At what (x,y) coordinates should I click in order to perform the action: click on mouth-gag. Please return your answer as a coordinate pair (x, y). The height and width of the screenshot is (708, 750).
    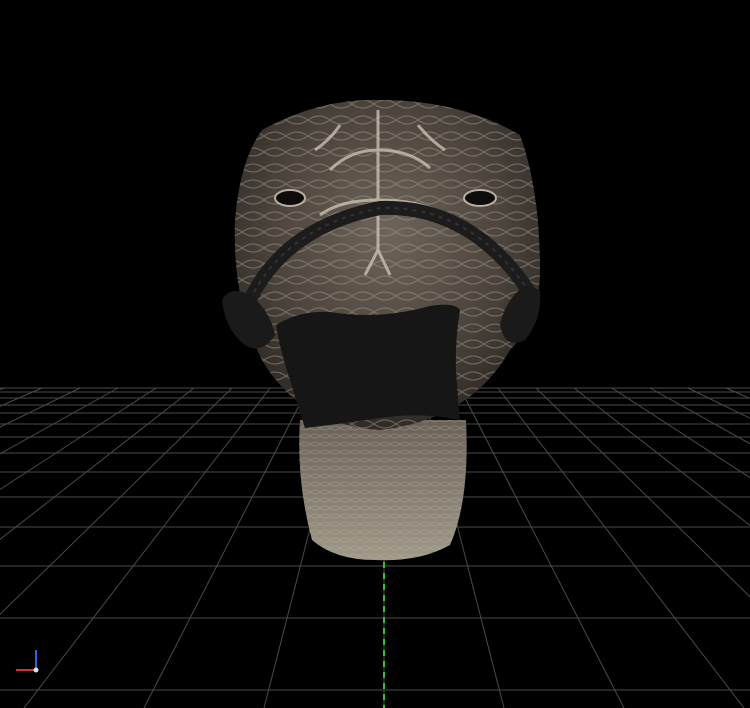
    Looking at the image, I should click on (368, 366).